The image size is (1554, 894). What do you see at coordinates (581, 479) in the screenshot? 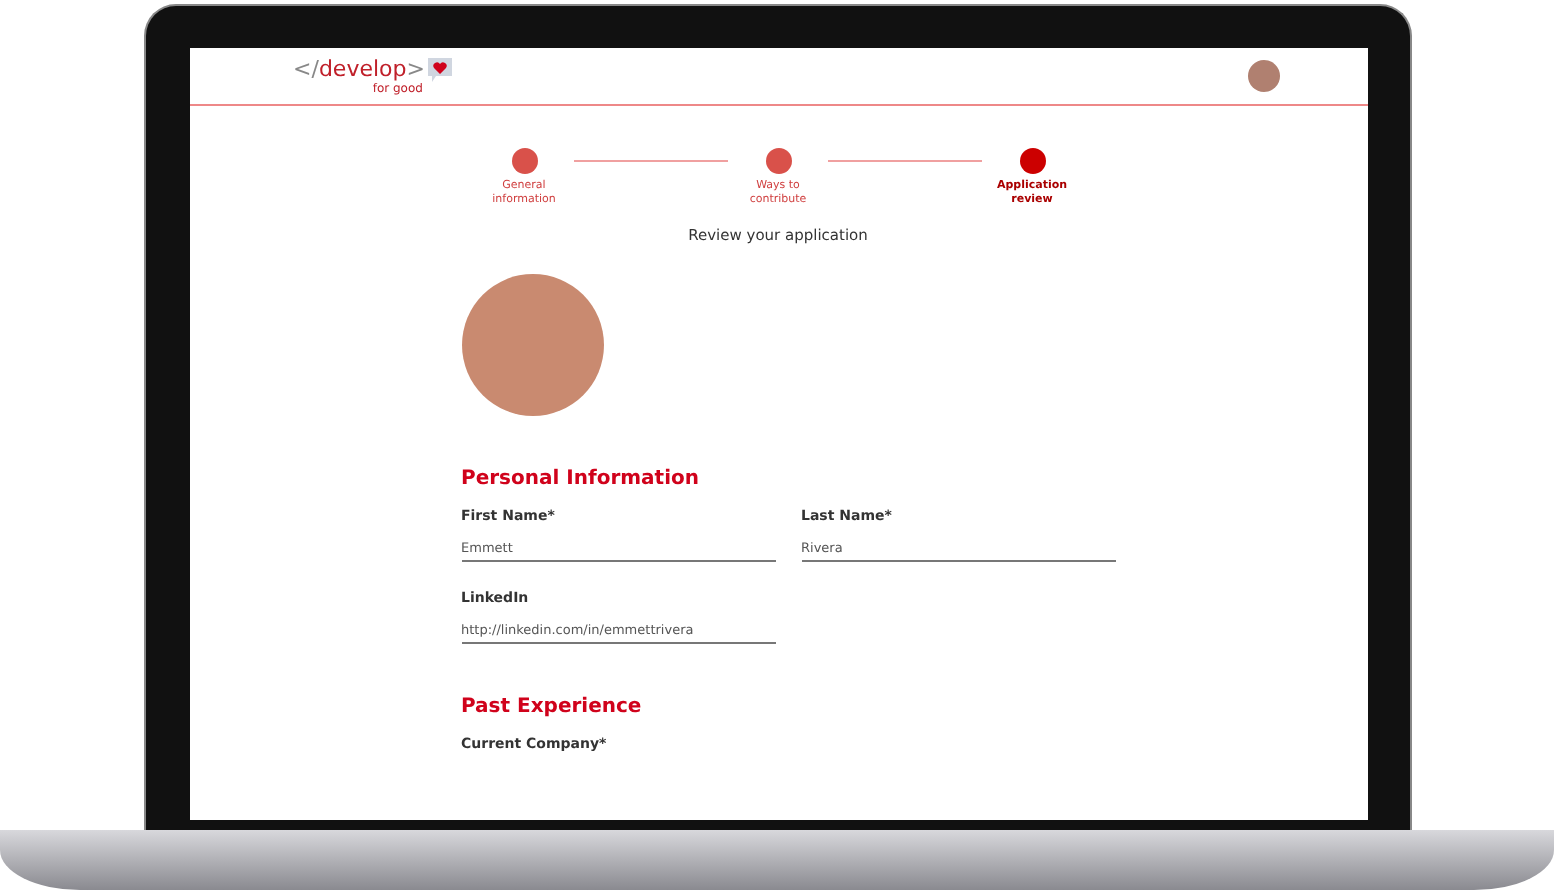
I see `section-heading: Personal Information` at bounding box center [581, 479].